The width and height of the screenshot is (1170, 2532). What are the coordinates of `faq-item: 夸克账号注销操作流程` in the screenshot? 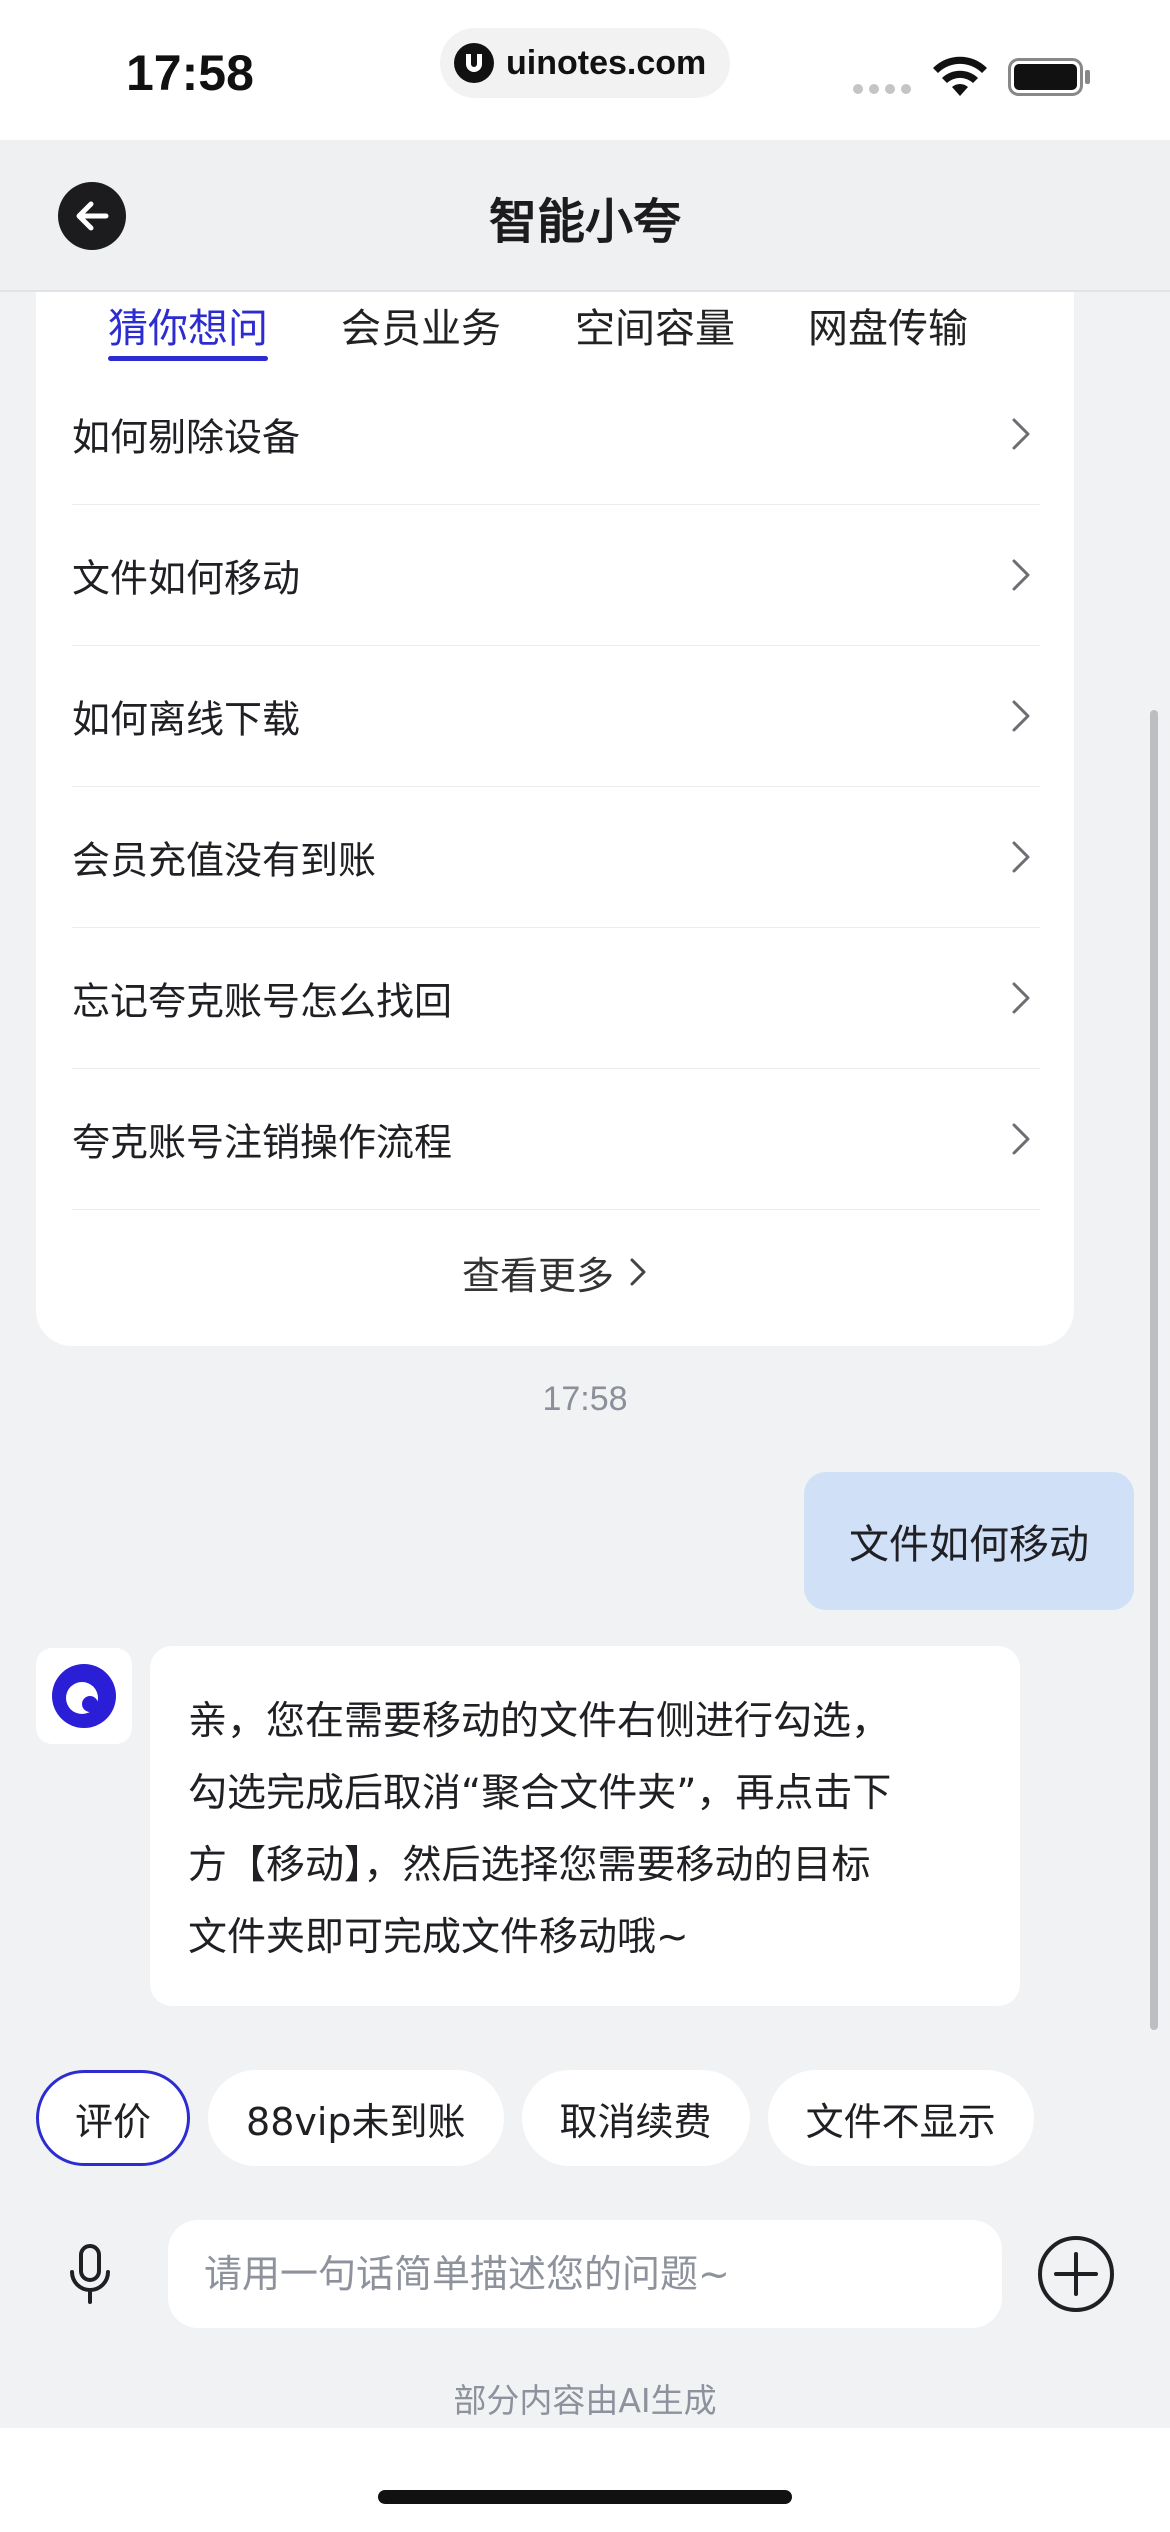 It's located at (556, 1139).